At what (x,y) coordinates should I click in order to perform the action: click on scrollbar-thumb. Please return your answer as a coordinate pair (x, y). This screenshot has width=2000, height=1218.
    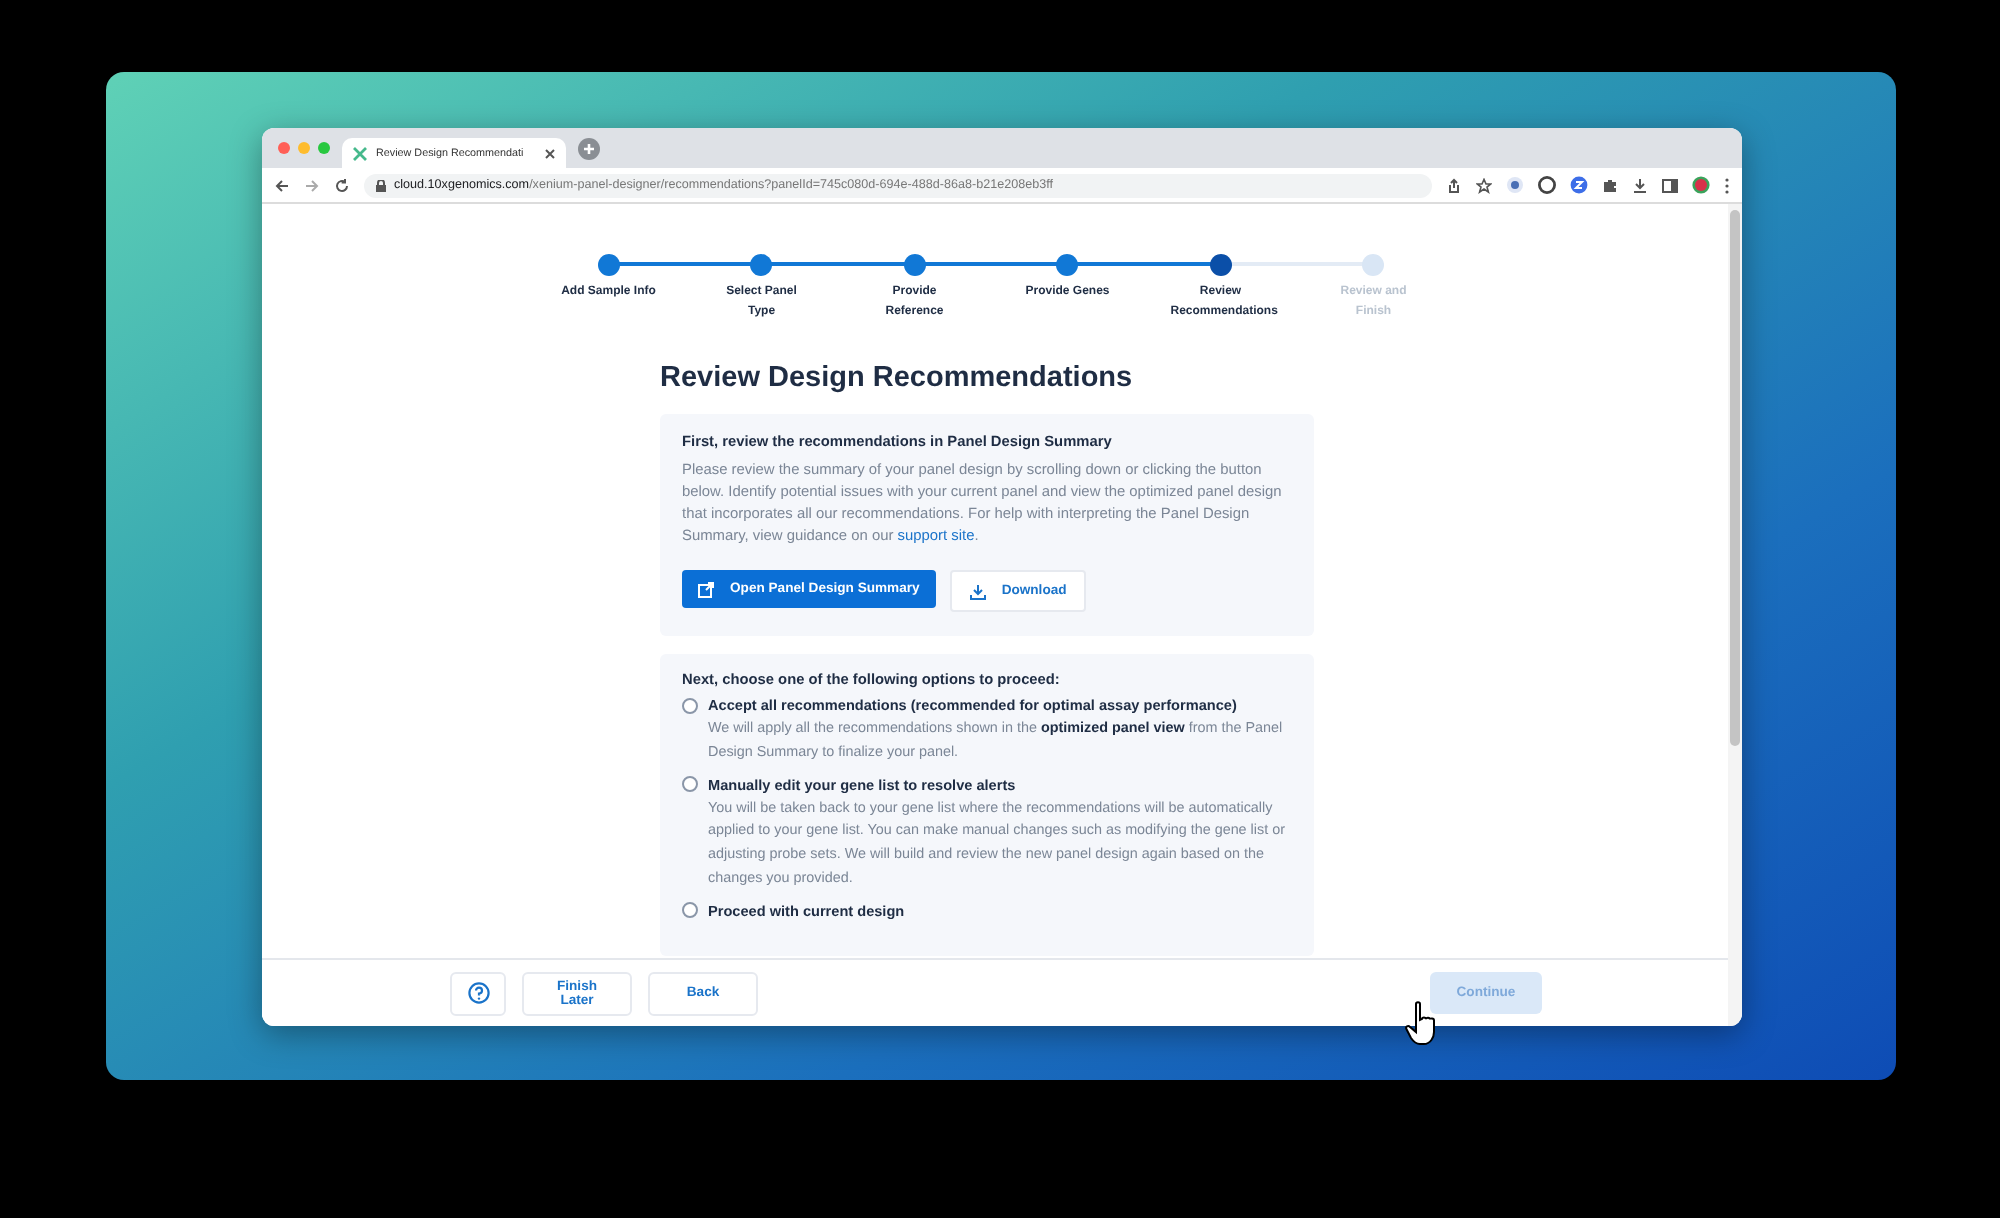
    Looking at the image, I should click on (1735, 478).